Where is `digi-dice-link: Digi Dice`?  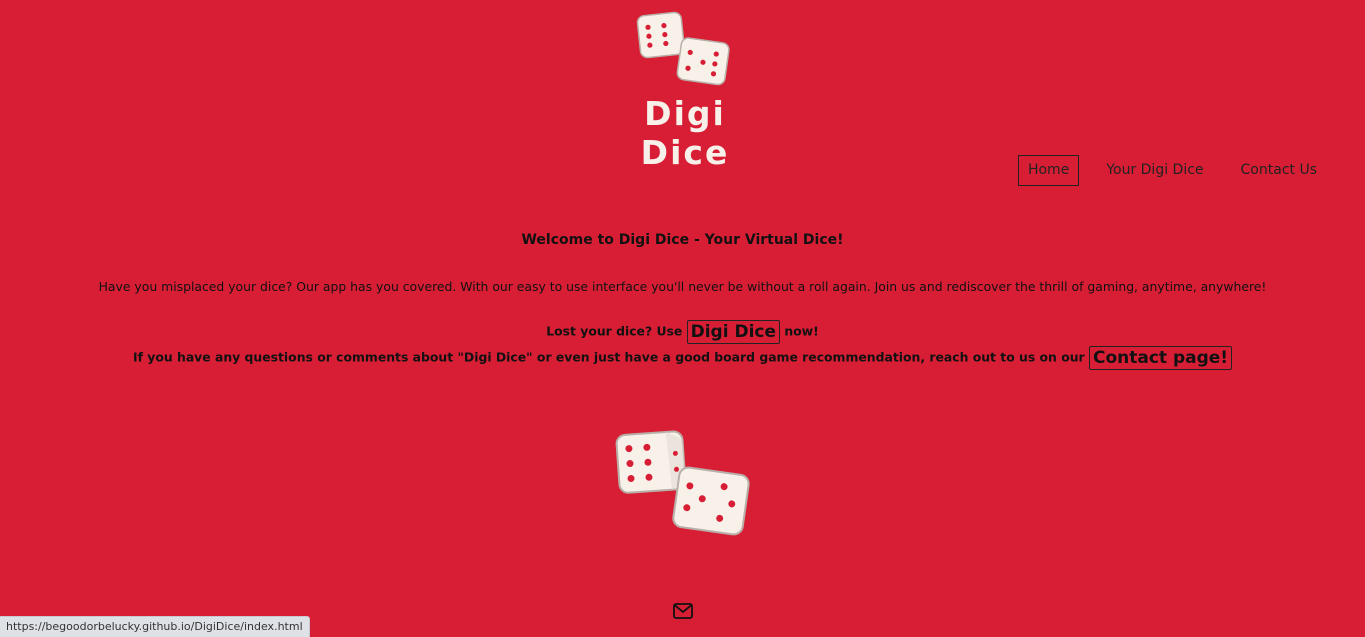
digi-dice-link: Digi Dice is located at coordinates (733, 332).